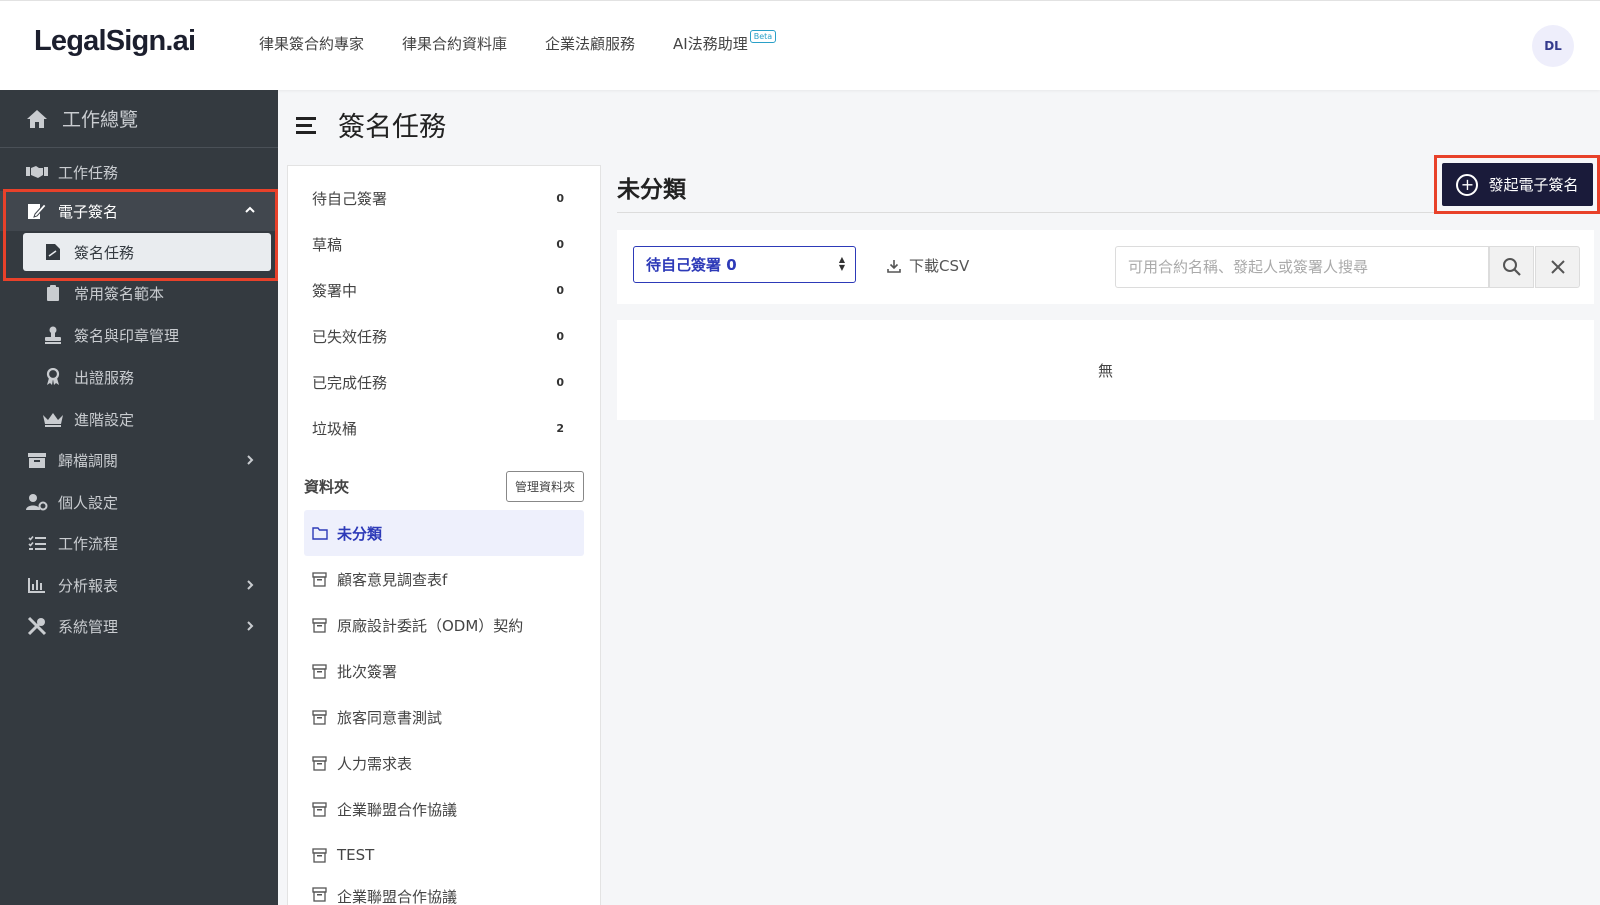  I want to click on sidebar-item-label: 個人設定, so click(88, 502).